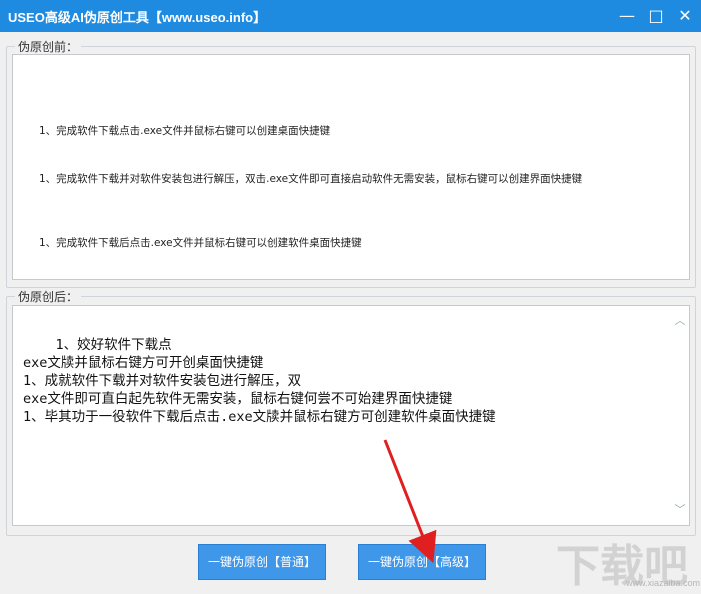  What do you see at coordinates (200, 243) in the screenshot?
I see `source-line-3: 1、完成软件下载后点击.exe文件并鼠标右键可以创建软件桌面快捷键` at bounding box center [200, 243].